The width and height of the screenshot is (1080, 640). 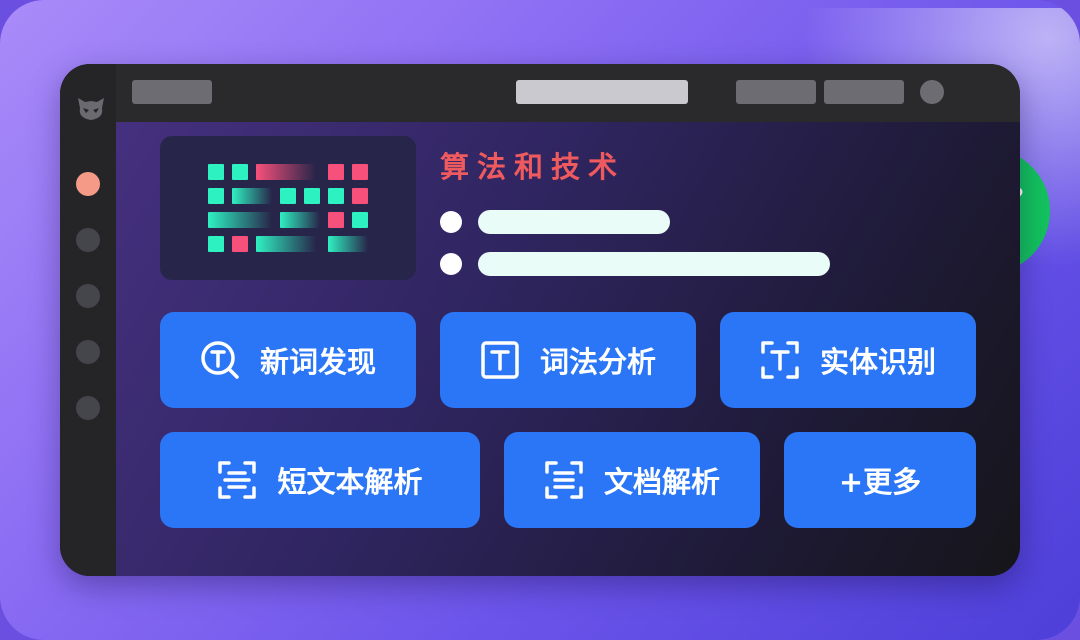 I want to click on short-text-parsing-button: 短文本解析, so click(x=320, y=480).